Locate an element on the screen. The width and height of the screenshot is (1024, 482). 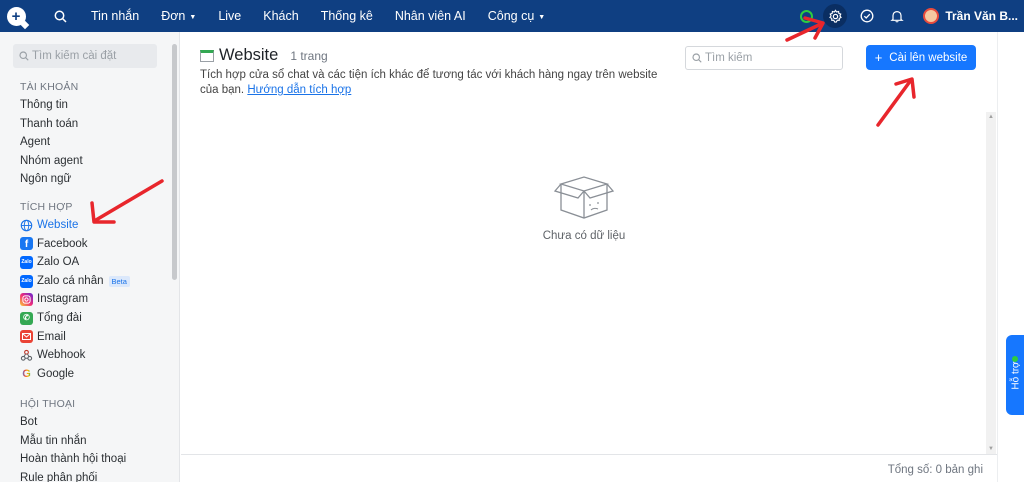
sidebar-item-label: Mẫu tin nhắn is located at coordinates (53, 440).